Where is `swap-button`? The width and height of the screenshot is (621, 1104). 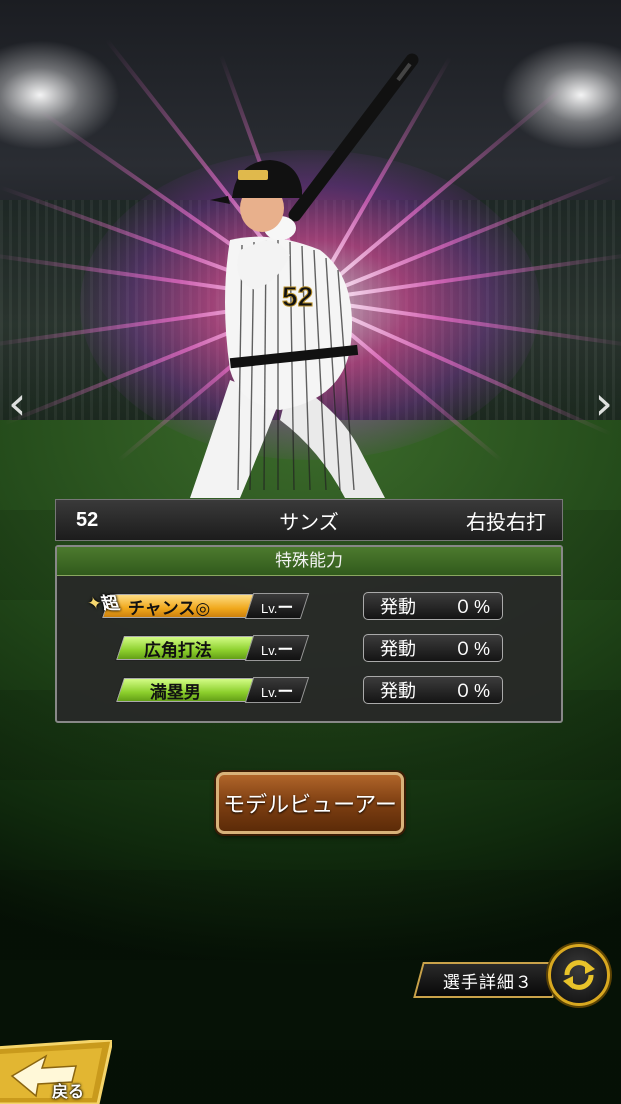
swap-button is located at coordinates (579, 975).